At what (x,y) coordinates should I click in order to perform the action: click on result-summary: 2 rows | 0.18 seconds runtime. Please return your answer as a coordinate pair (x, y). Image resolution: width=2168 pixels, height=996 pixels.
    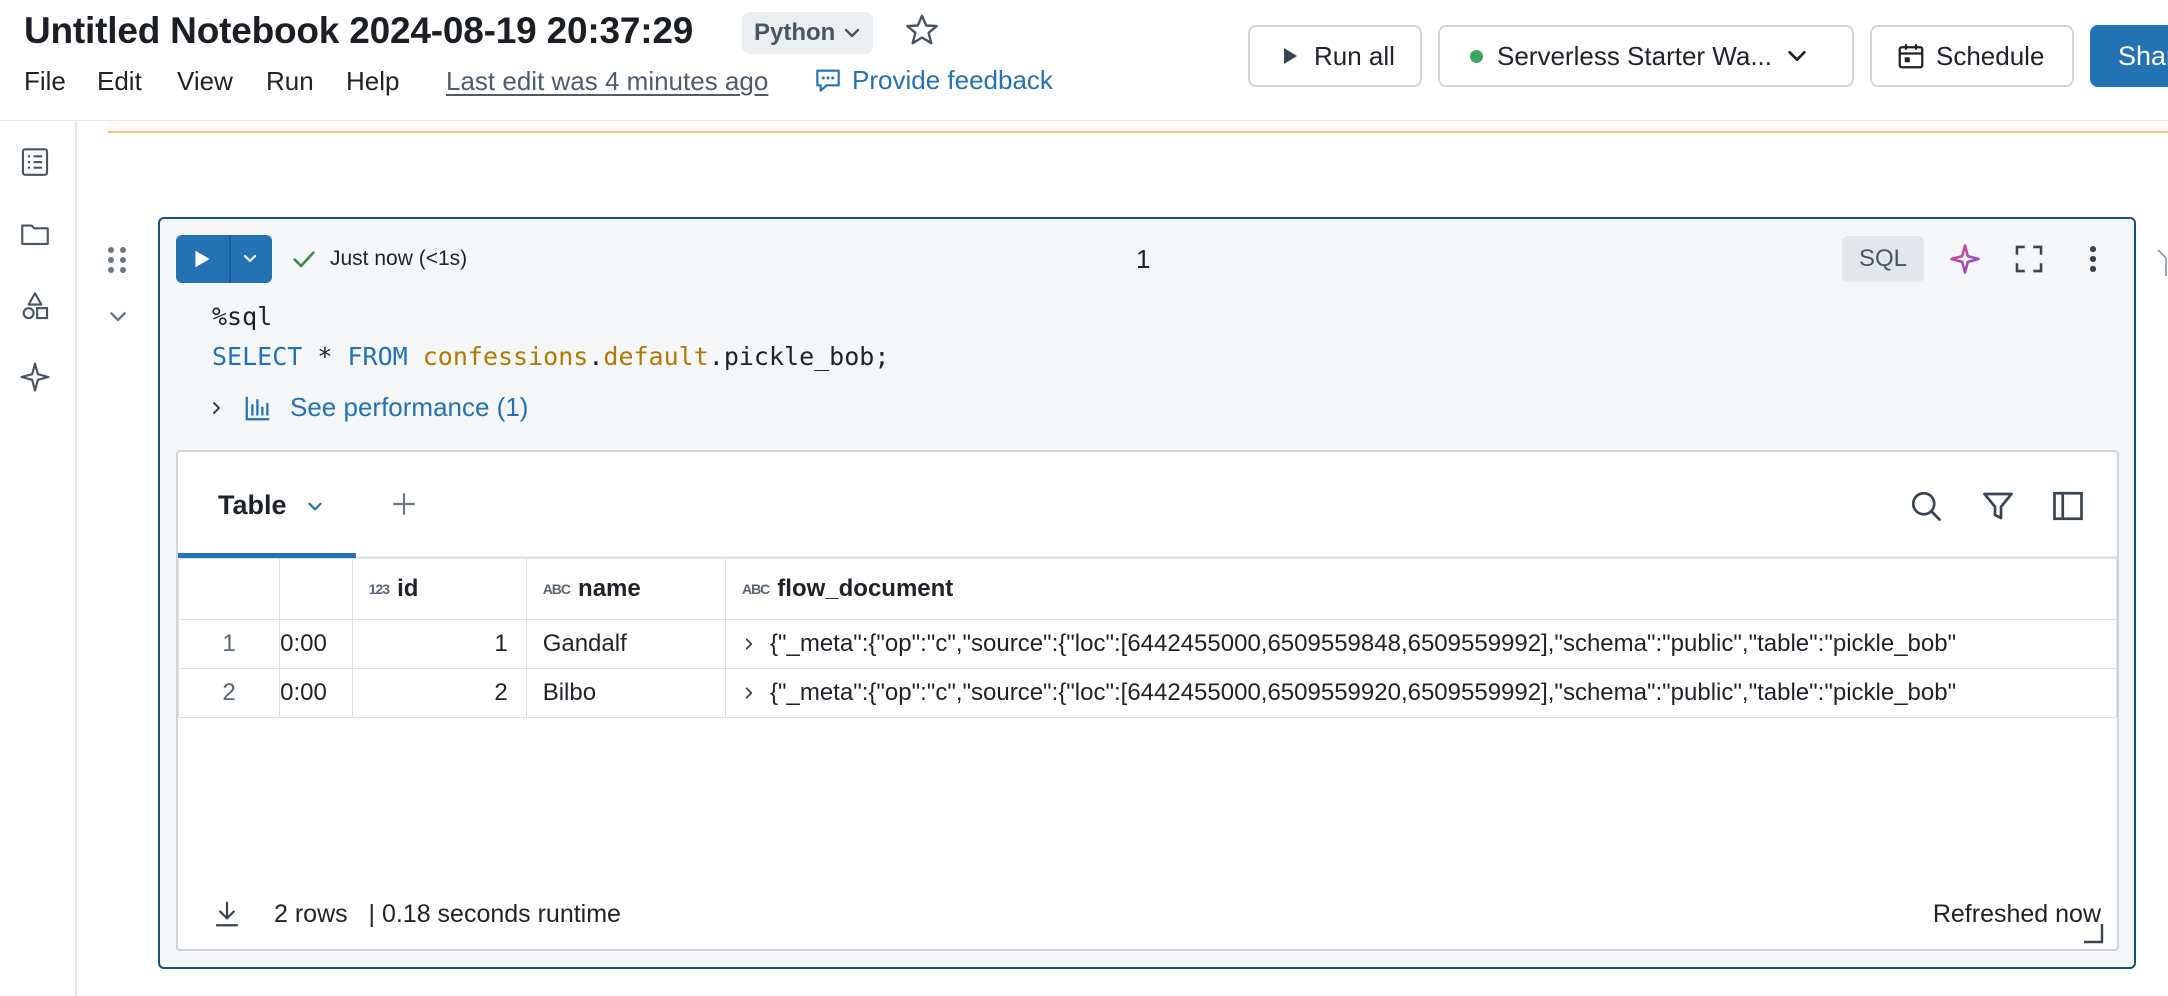
    Looking at the image, I should click on (447, 914).